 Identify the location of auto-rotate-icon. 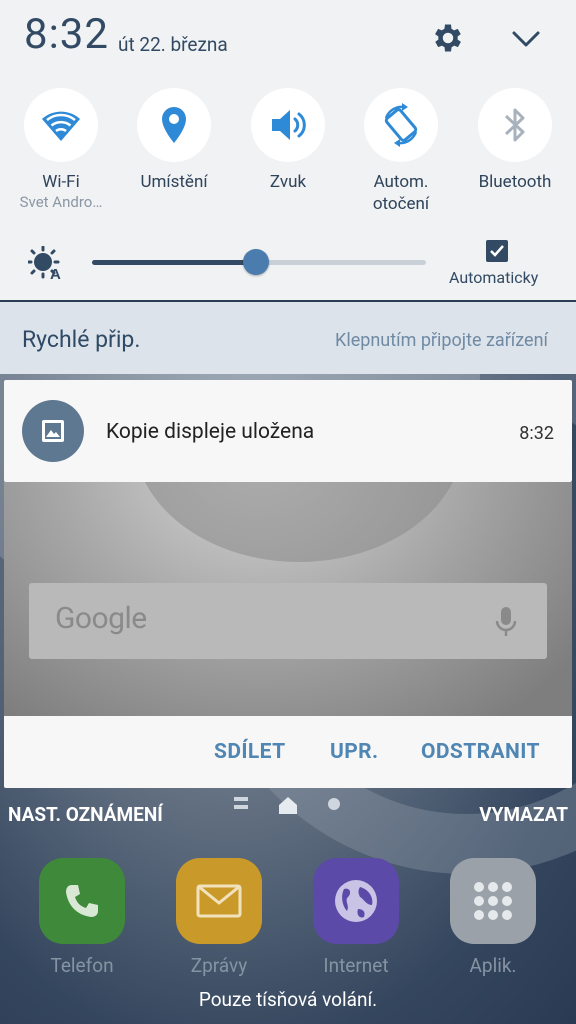
(401, 125).